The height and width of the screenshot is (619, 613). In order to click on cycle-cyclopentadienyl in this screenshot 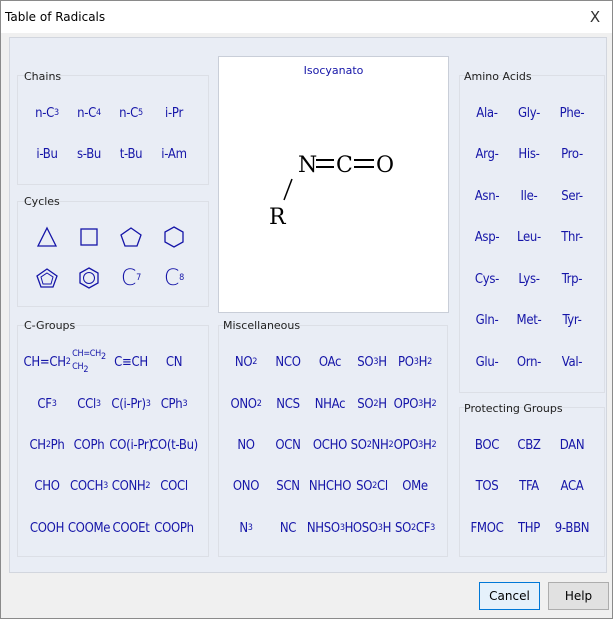, I will do `click(47, 278)`.